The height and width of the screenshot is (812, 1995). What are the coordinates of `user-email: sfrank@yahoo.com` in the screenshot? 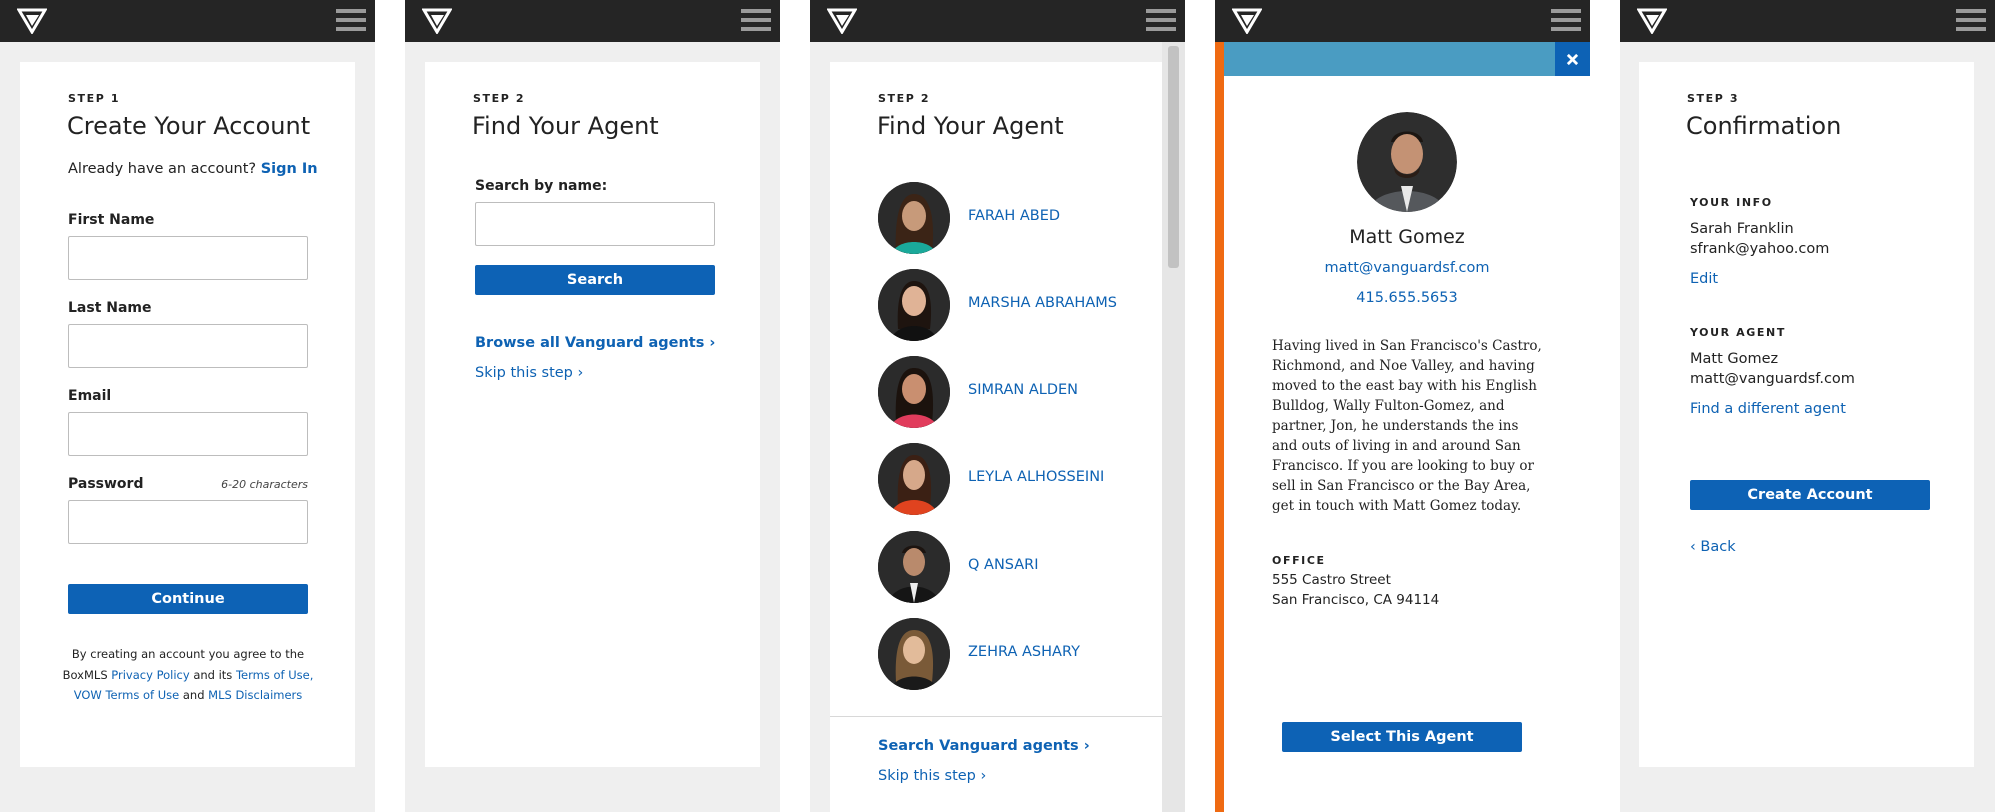 It's located at (1760, 249).